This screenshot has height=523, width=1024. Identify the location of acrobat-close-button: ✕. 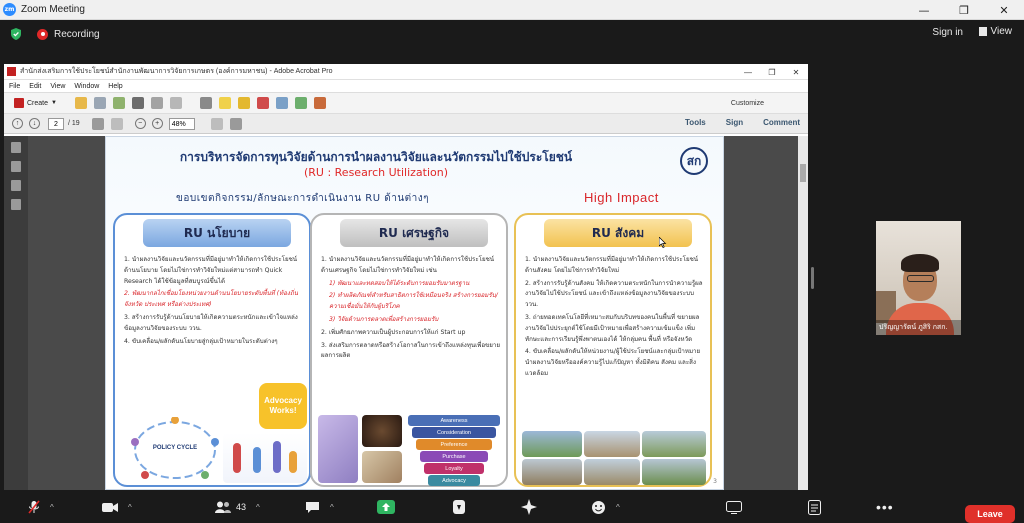
(796, 72).